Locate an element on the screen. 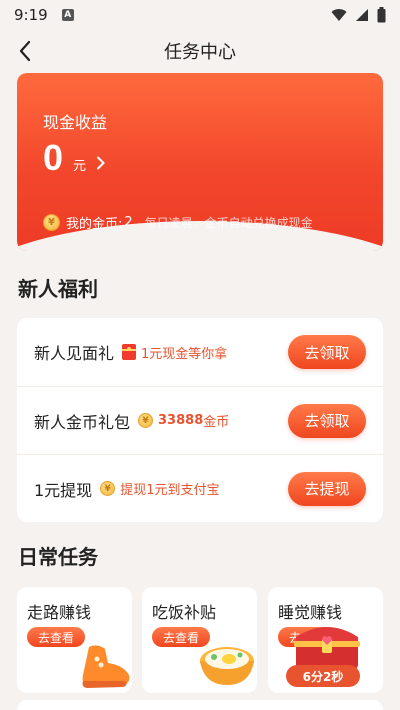 The height and width of the screenshot is (710, 400). shoe-icon is located at coordinates (106, 666).